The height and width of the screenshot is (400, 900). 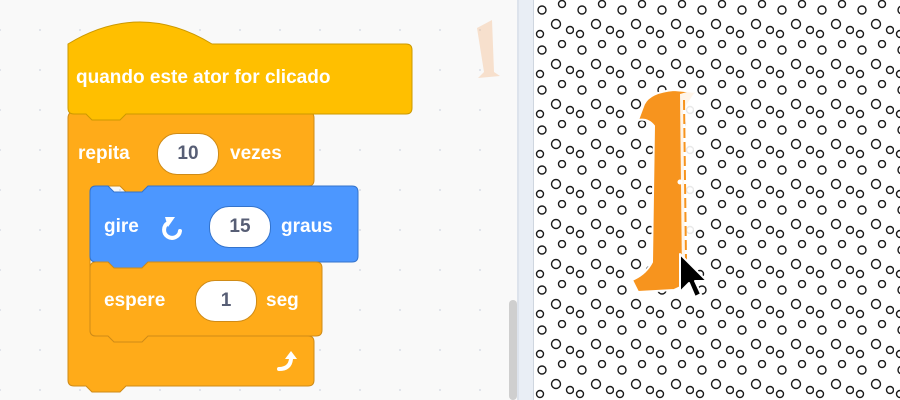 I want to click on repeat-count-input: 10, so click(x=188, y=154).